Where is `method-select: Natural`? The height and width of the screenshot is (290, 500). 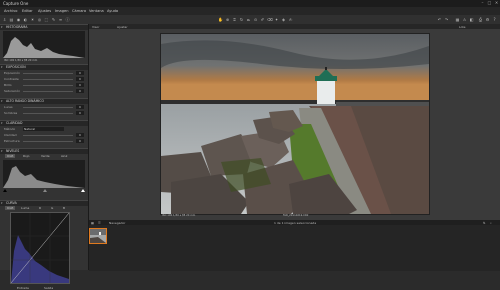
method-select: Natural is located at coordinates (43, 129).